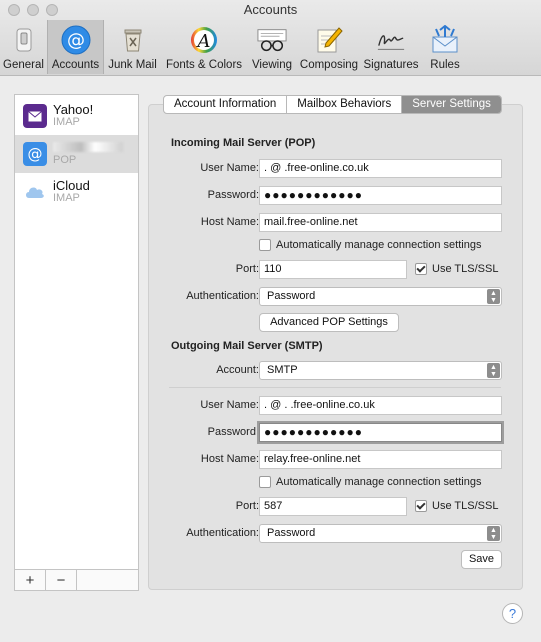 Image resolution: width=541 pixels, height=642 pixels. I want to click on incoming-password-label: Password:, so click(233, 195).